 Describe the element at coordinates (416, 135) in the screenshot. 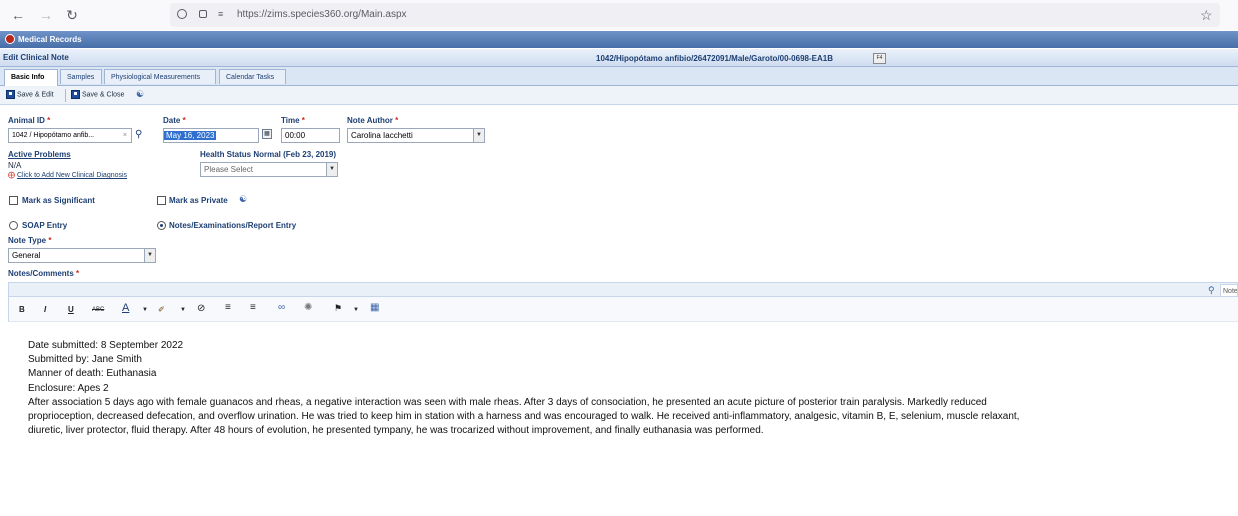

I see `note-author-select: Carolina Iacchetti ▼` at that location.